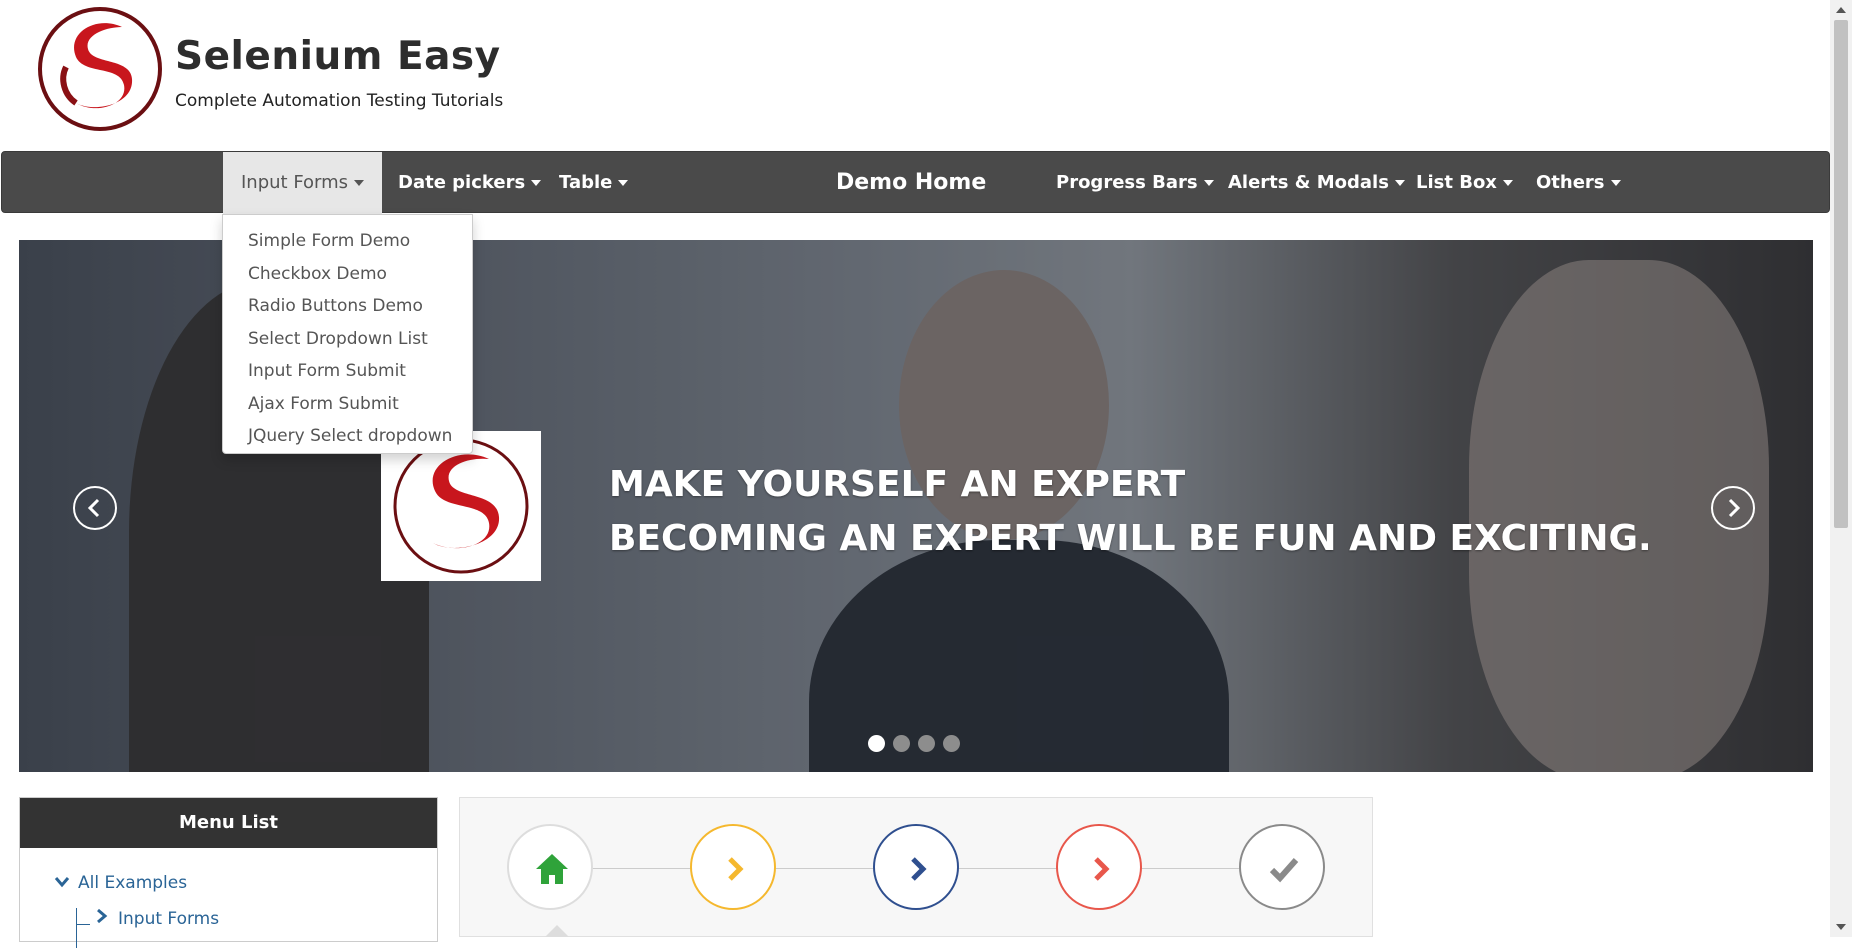 The image size is (1852, 948). What do you see at coordinates (338, 56) in the screenshot?
I see `brand-title: Selenium Easy` at bounding box center [338, 56].